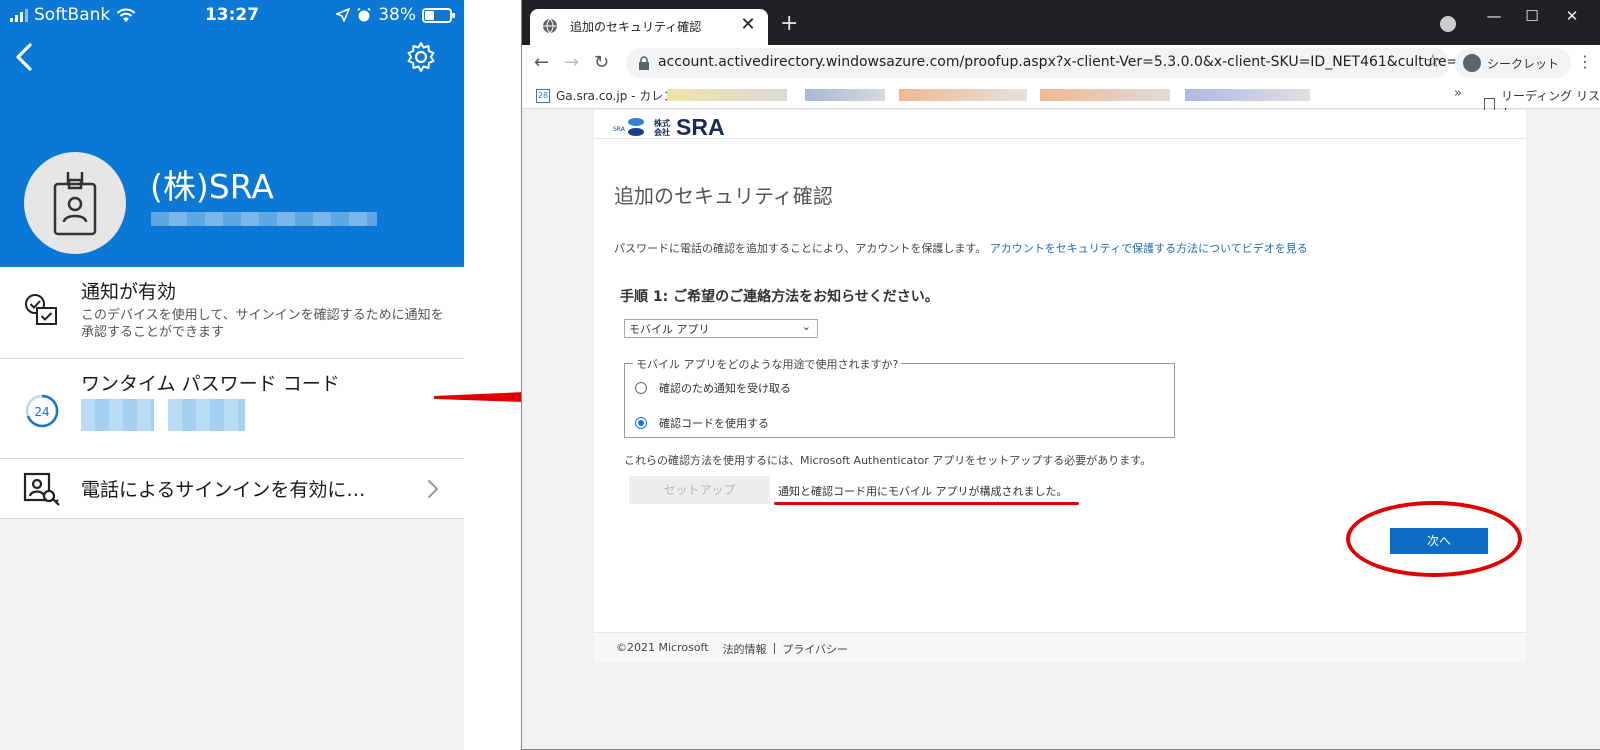 This screenshot has height=750, width=1600. Describe the element at coordinates (42, 489) in the screenshot. I see `phone-signin-icon` at that location.